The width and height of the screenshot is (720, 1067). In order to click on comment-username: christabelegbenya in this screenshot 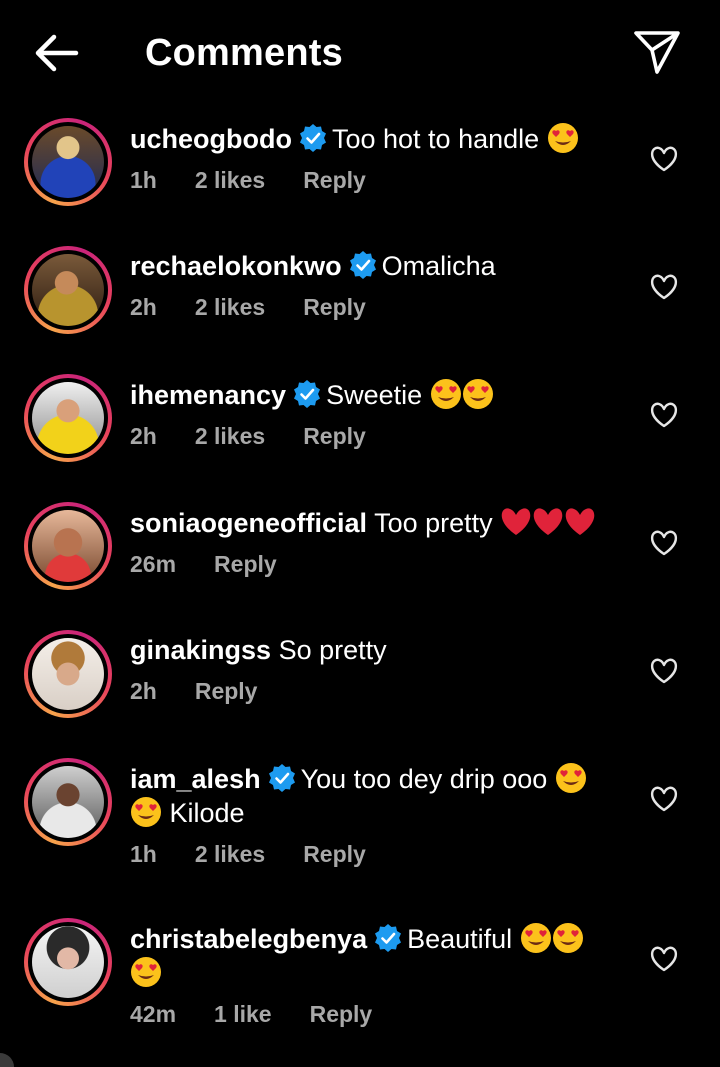, I will do `click(248, 939)`.